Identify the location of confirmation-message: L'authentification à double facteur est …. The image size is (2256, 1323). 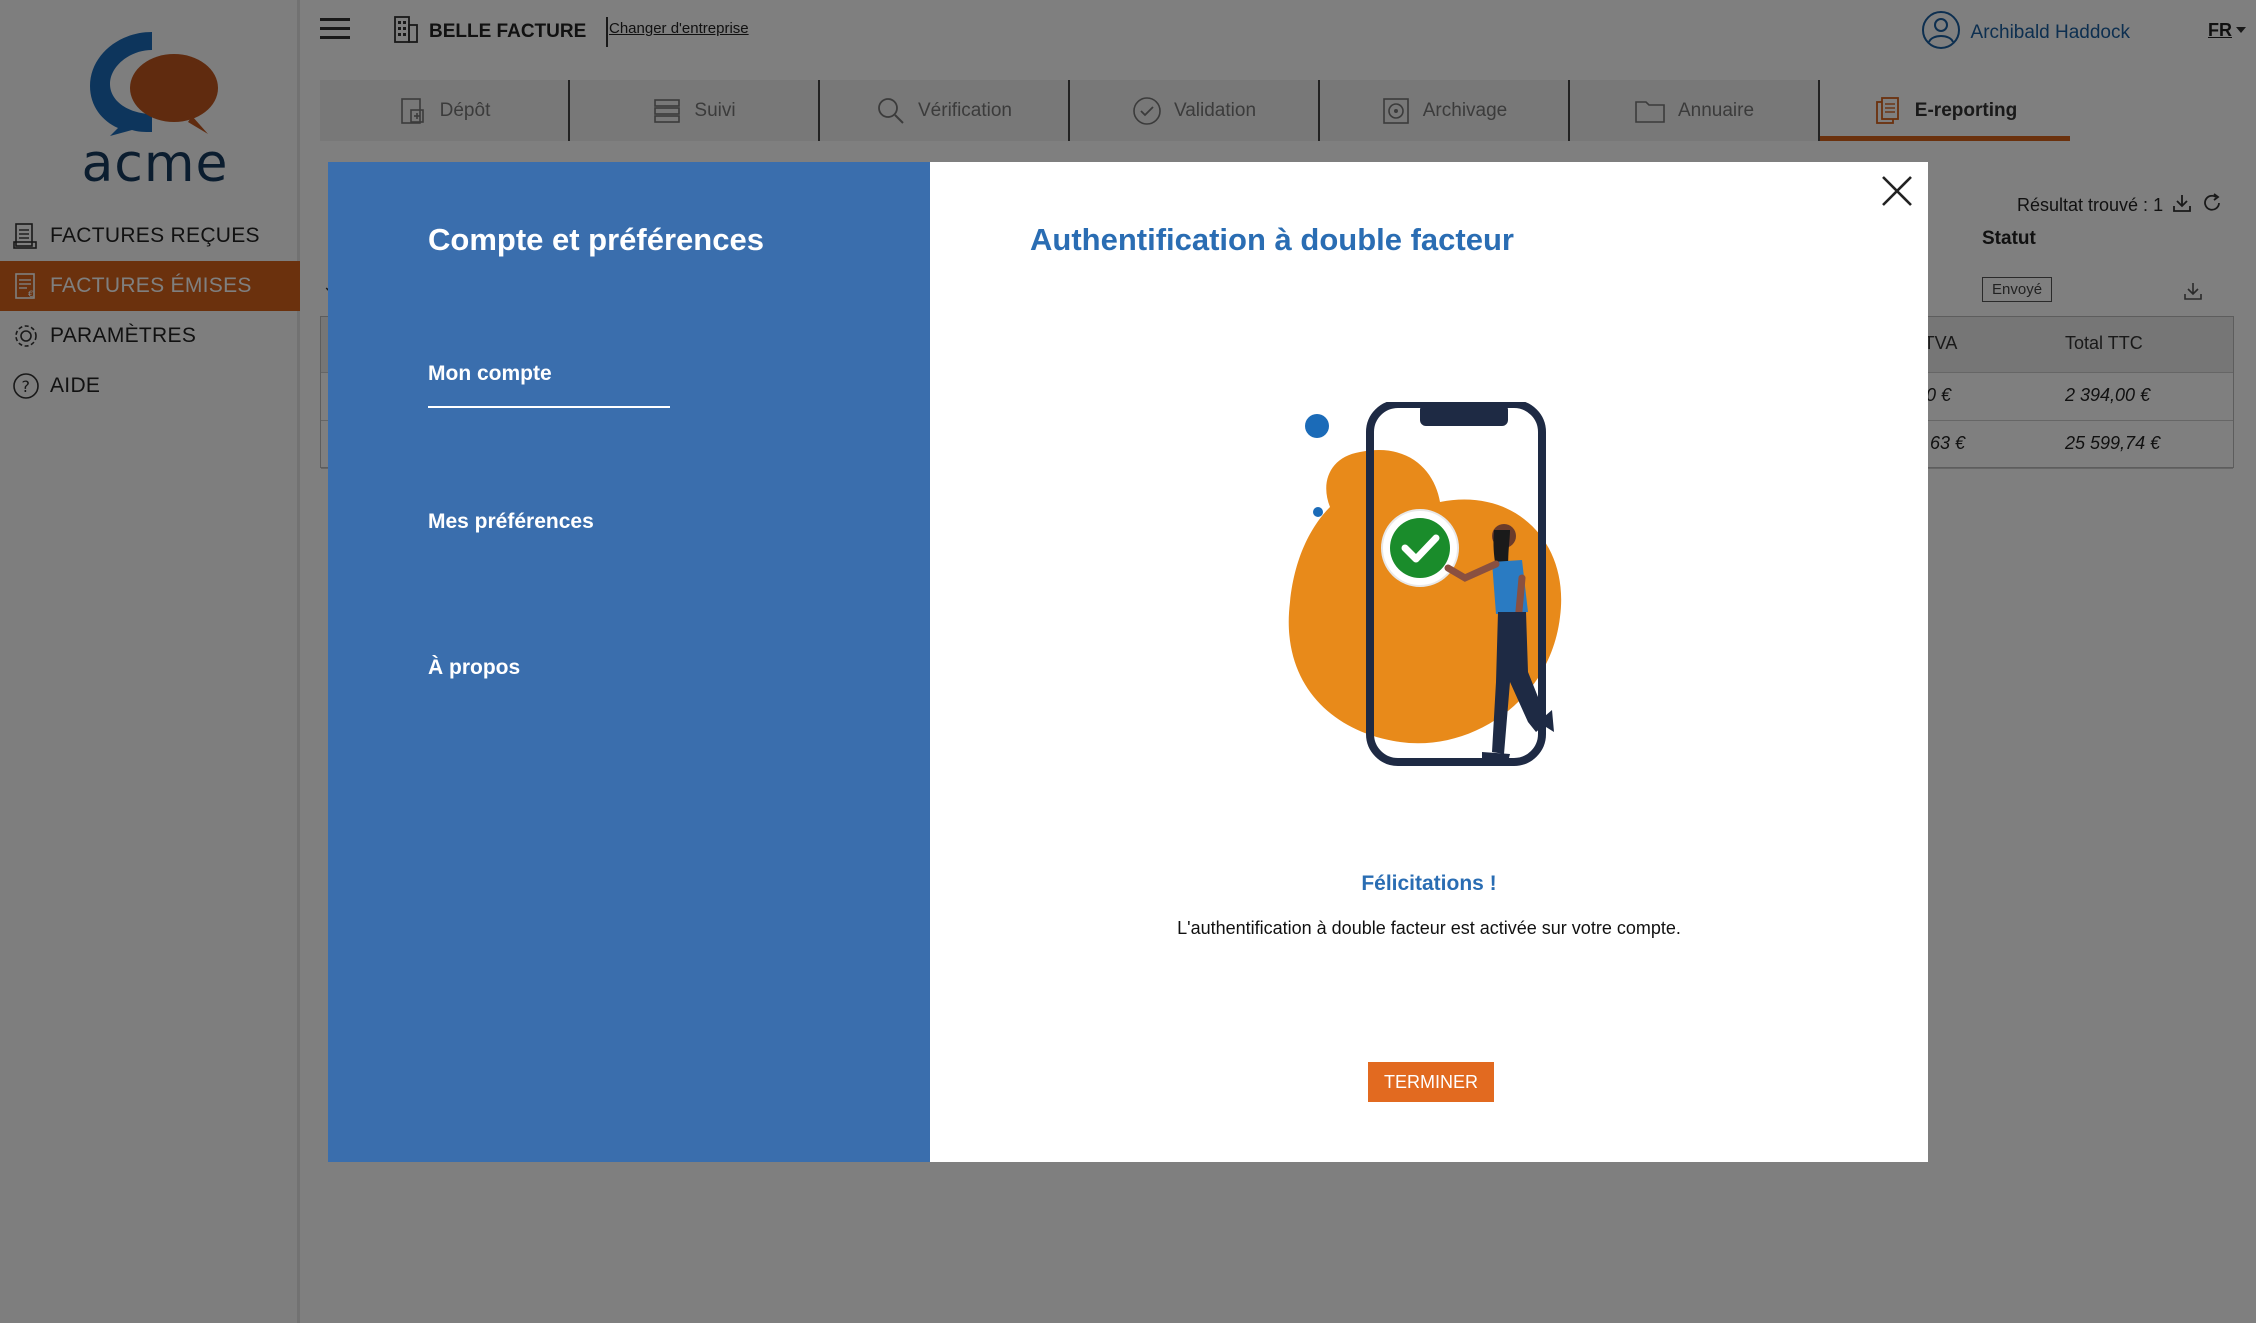
(1429, 928).